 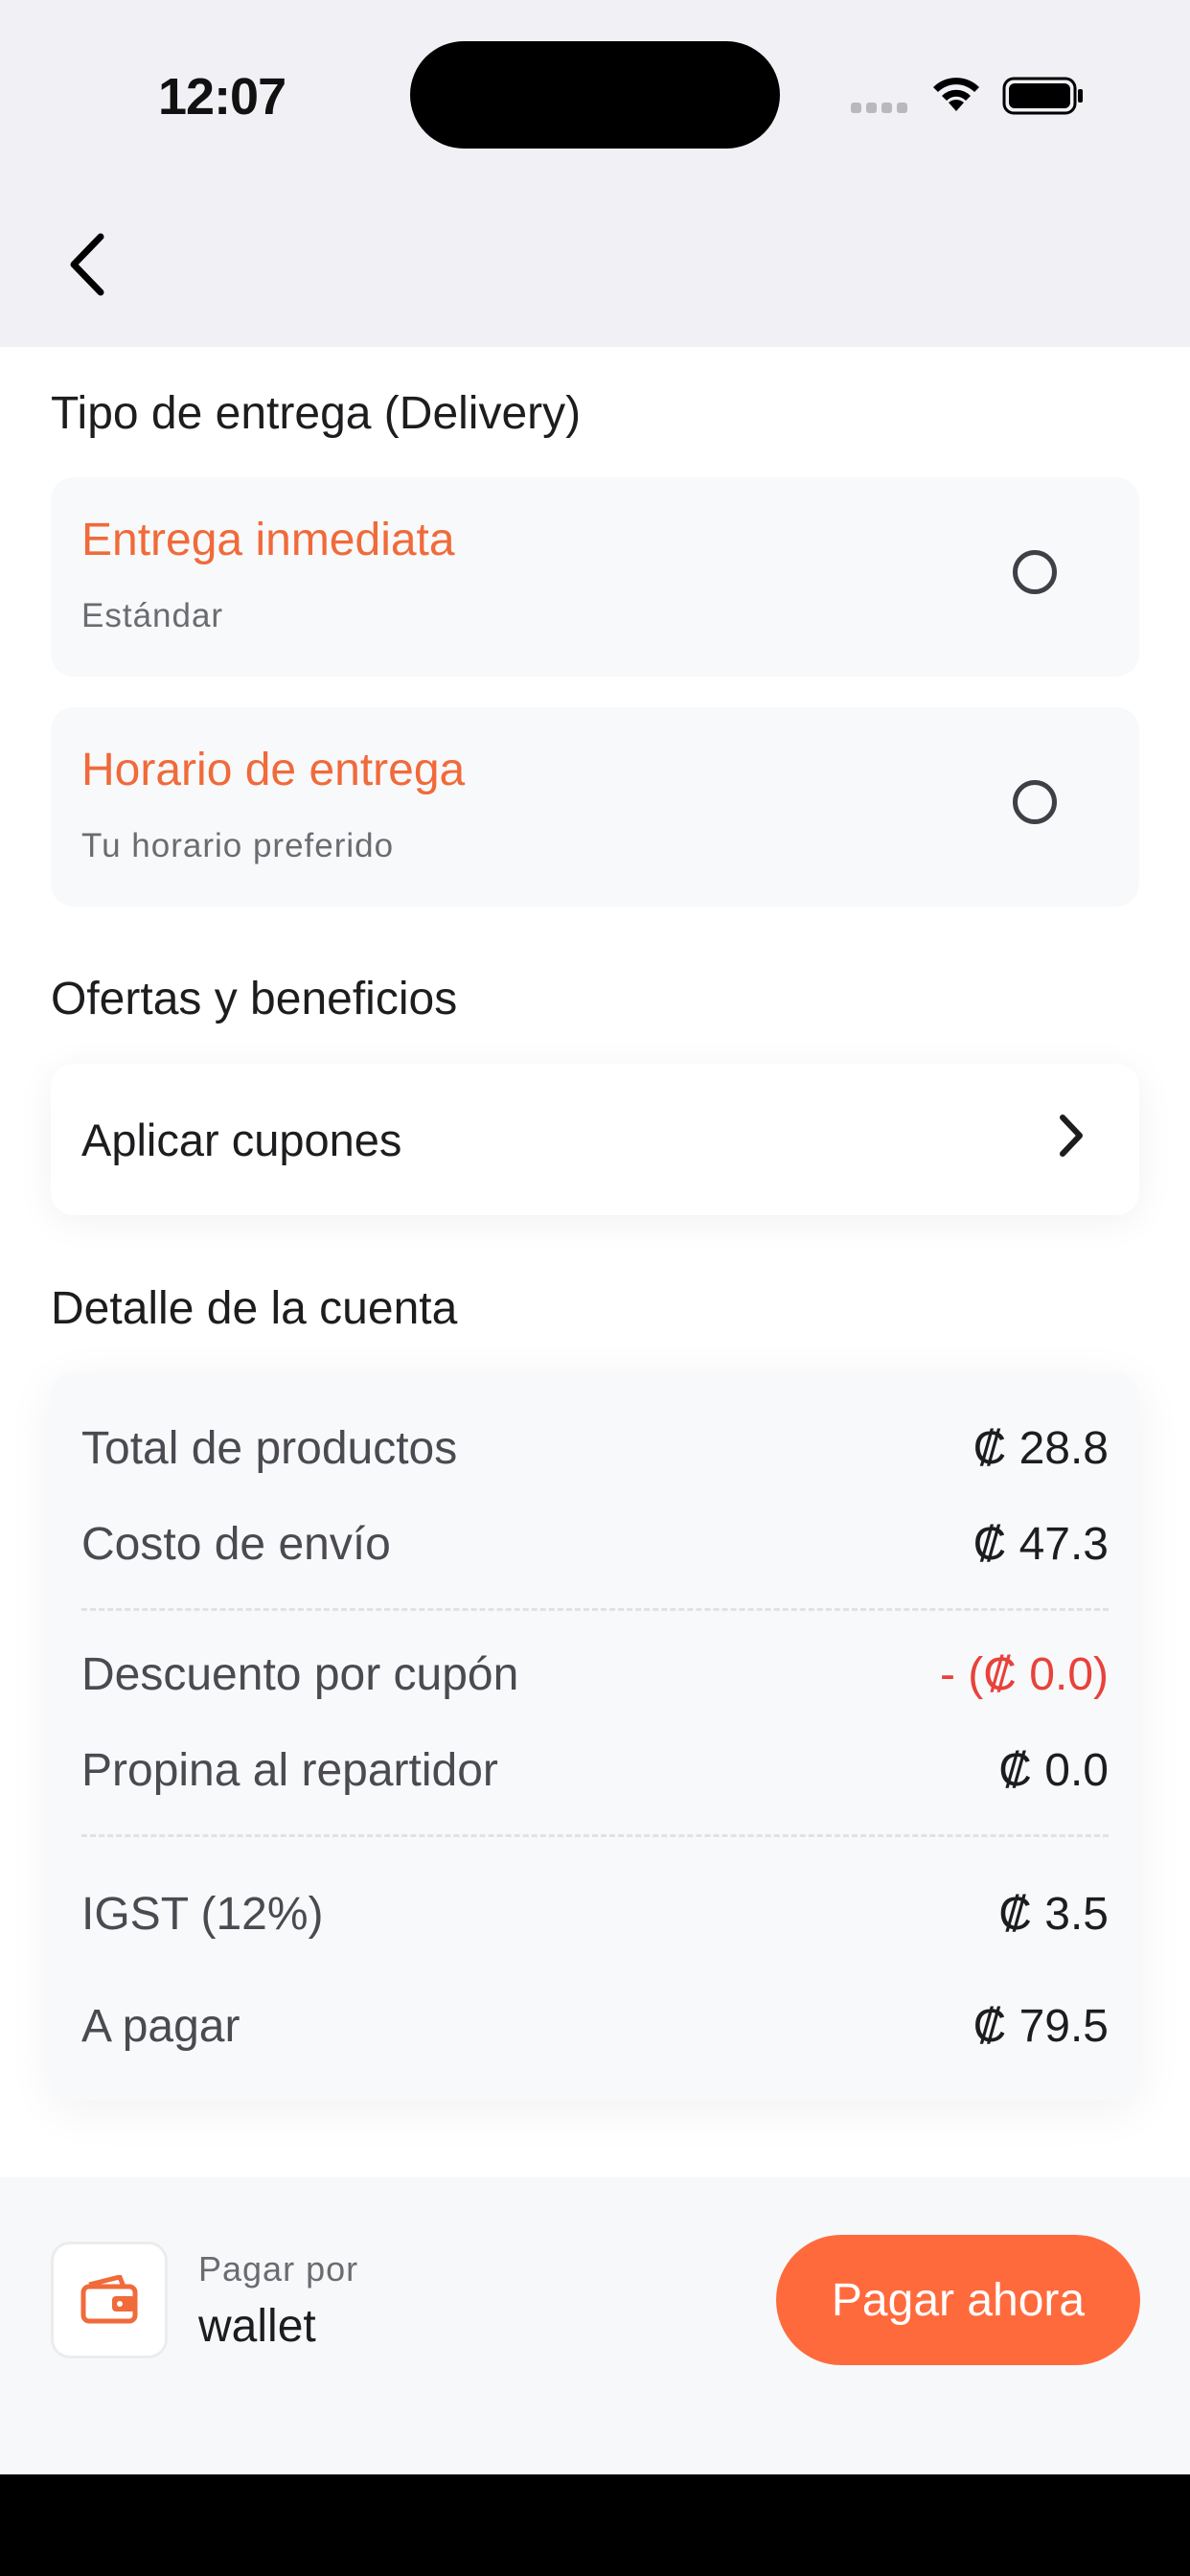 I want to click on delivery-option-subtitle: Tu horario preferido, so click(x=238, y=845).